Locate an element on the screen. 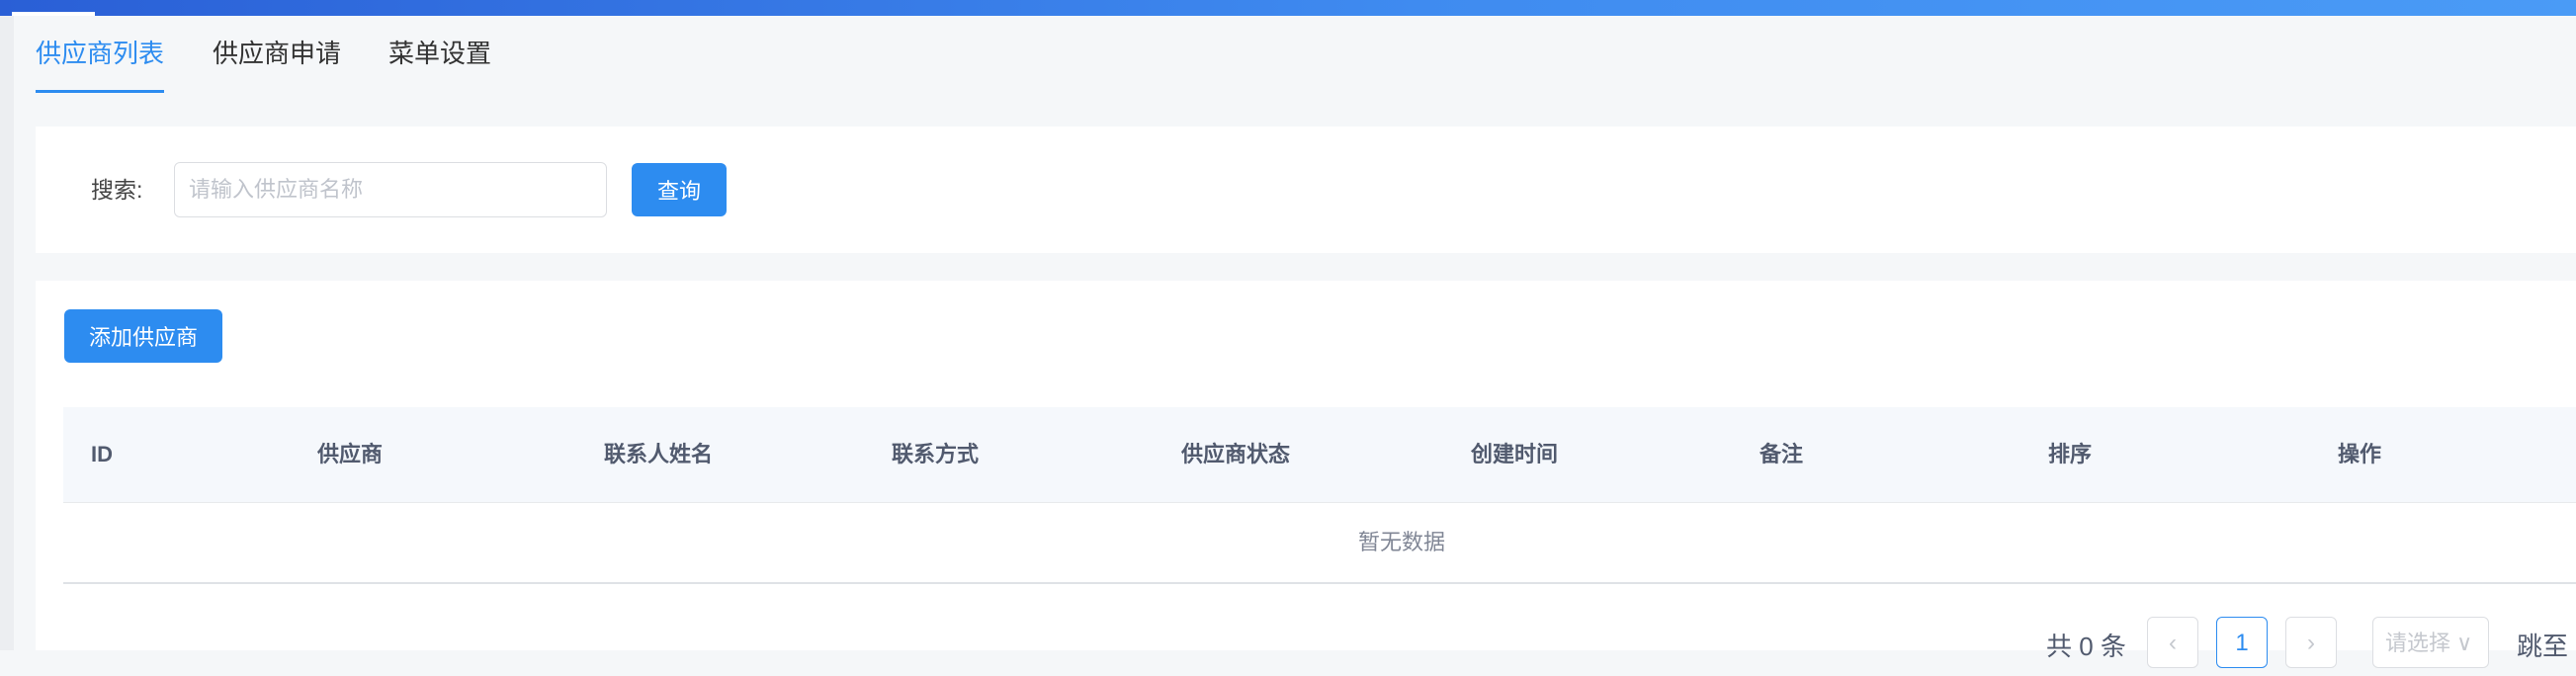 This screenshot has width=2576, height=676. pagination: 共 0 条 ‹ 1 › 请选择 ∨ 跳至 is located at coordinates (1306, 646).